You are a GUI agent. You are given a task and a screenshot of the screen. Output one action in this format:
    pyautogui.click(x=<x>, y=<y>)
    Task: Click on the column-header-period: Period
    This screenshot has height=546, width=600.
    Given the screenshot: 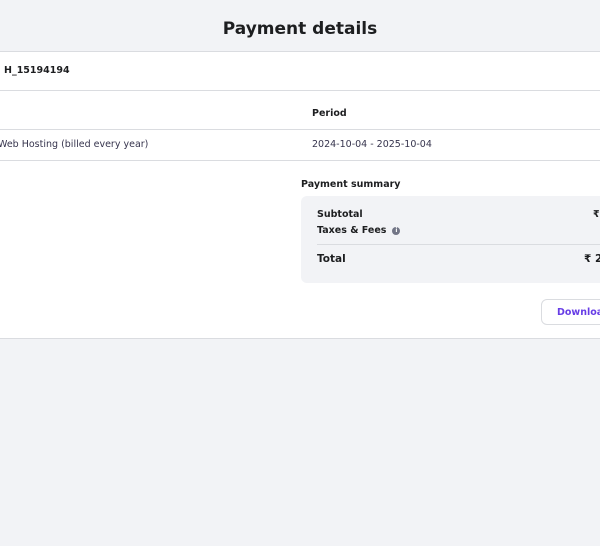 What is the action you would take?
    pyautogui.click(x=329, y=113)
    